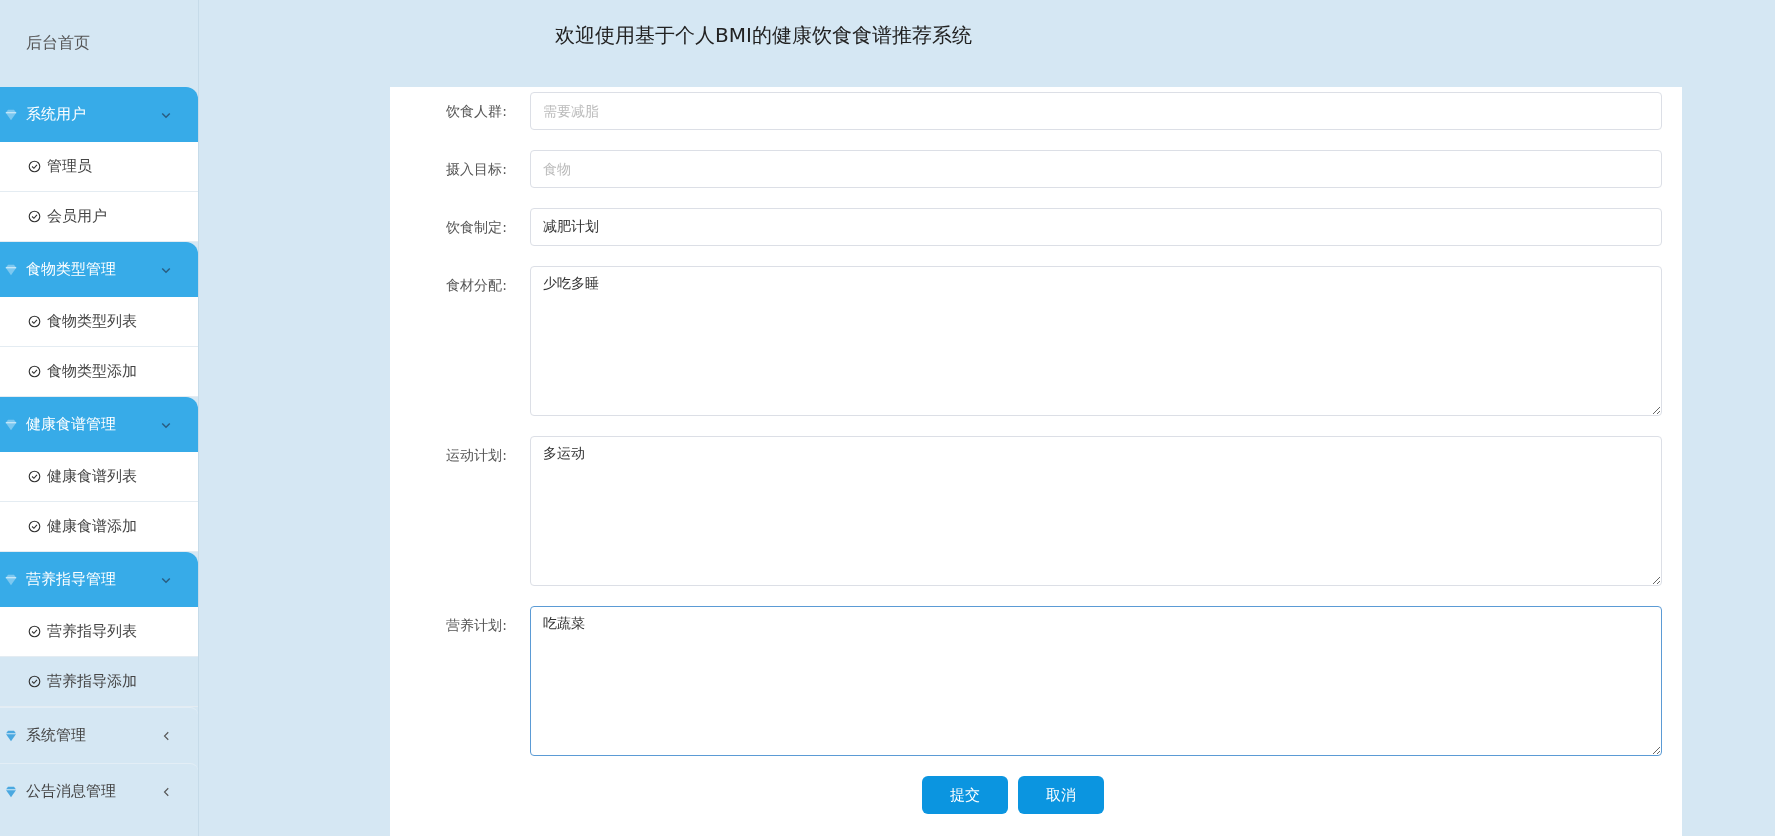 The image size is (1775, 836). Describe the element at coordinates (476, 111) in the screenshot. I see `field-label: 饮食人群:` at that location.